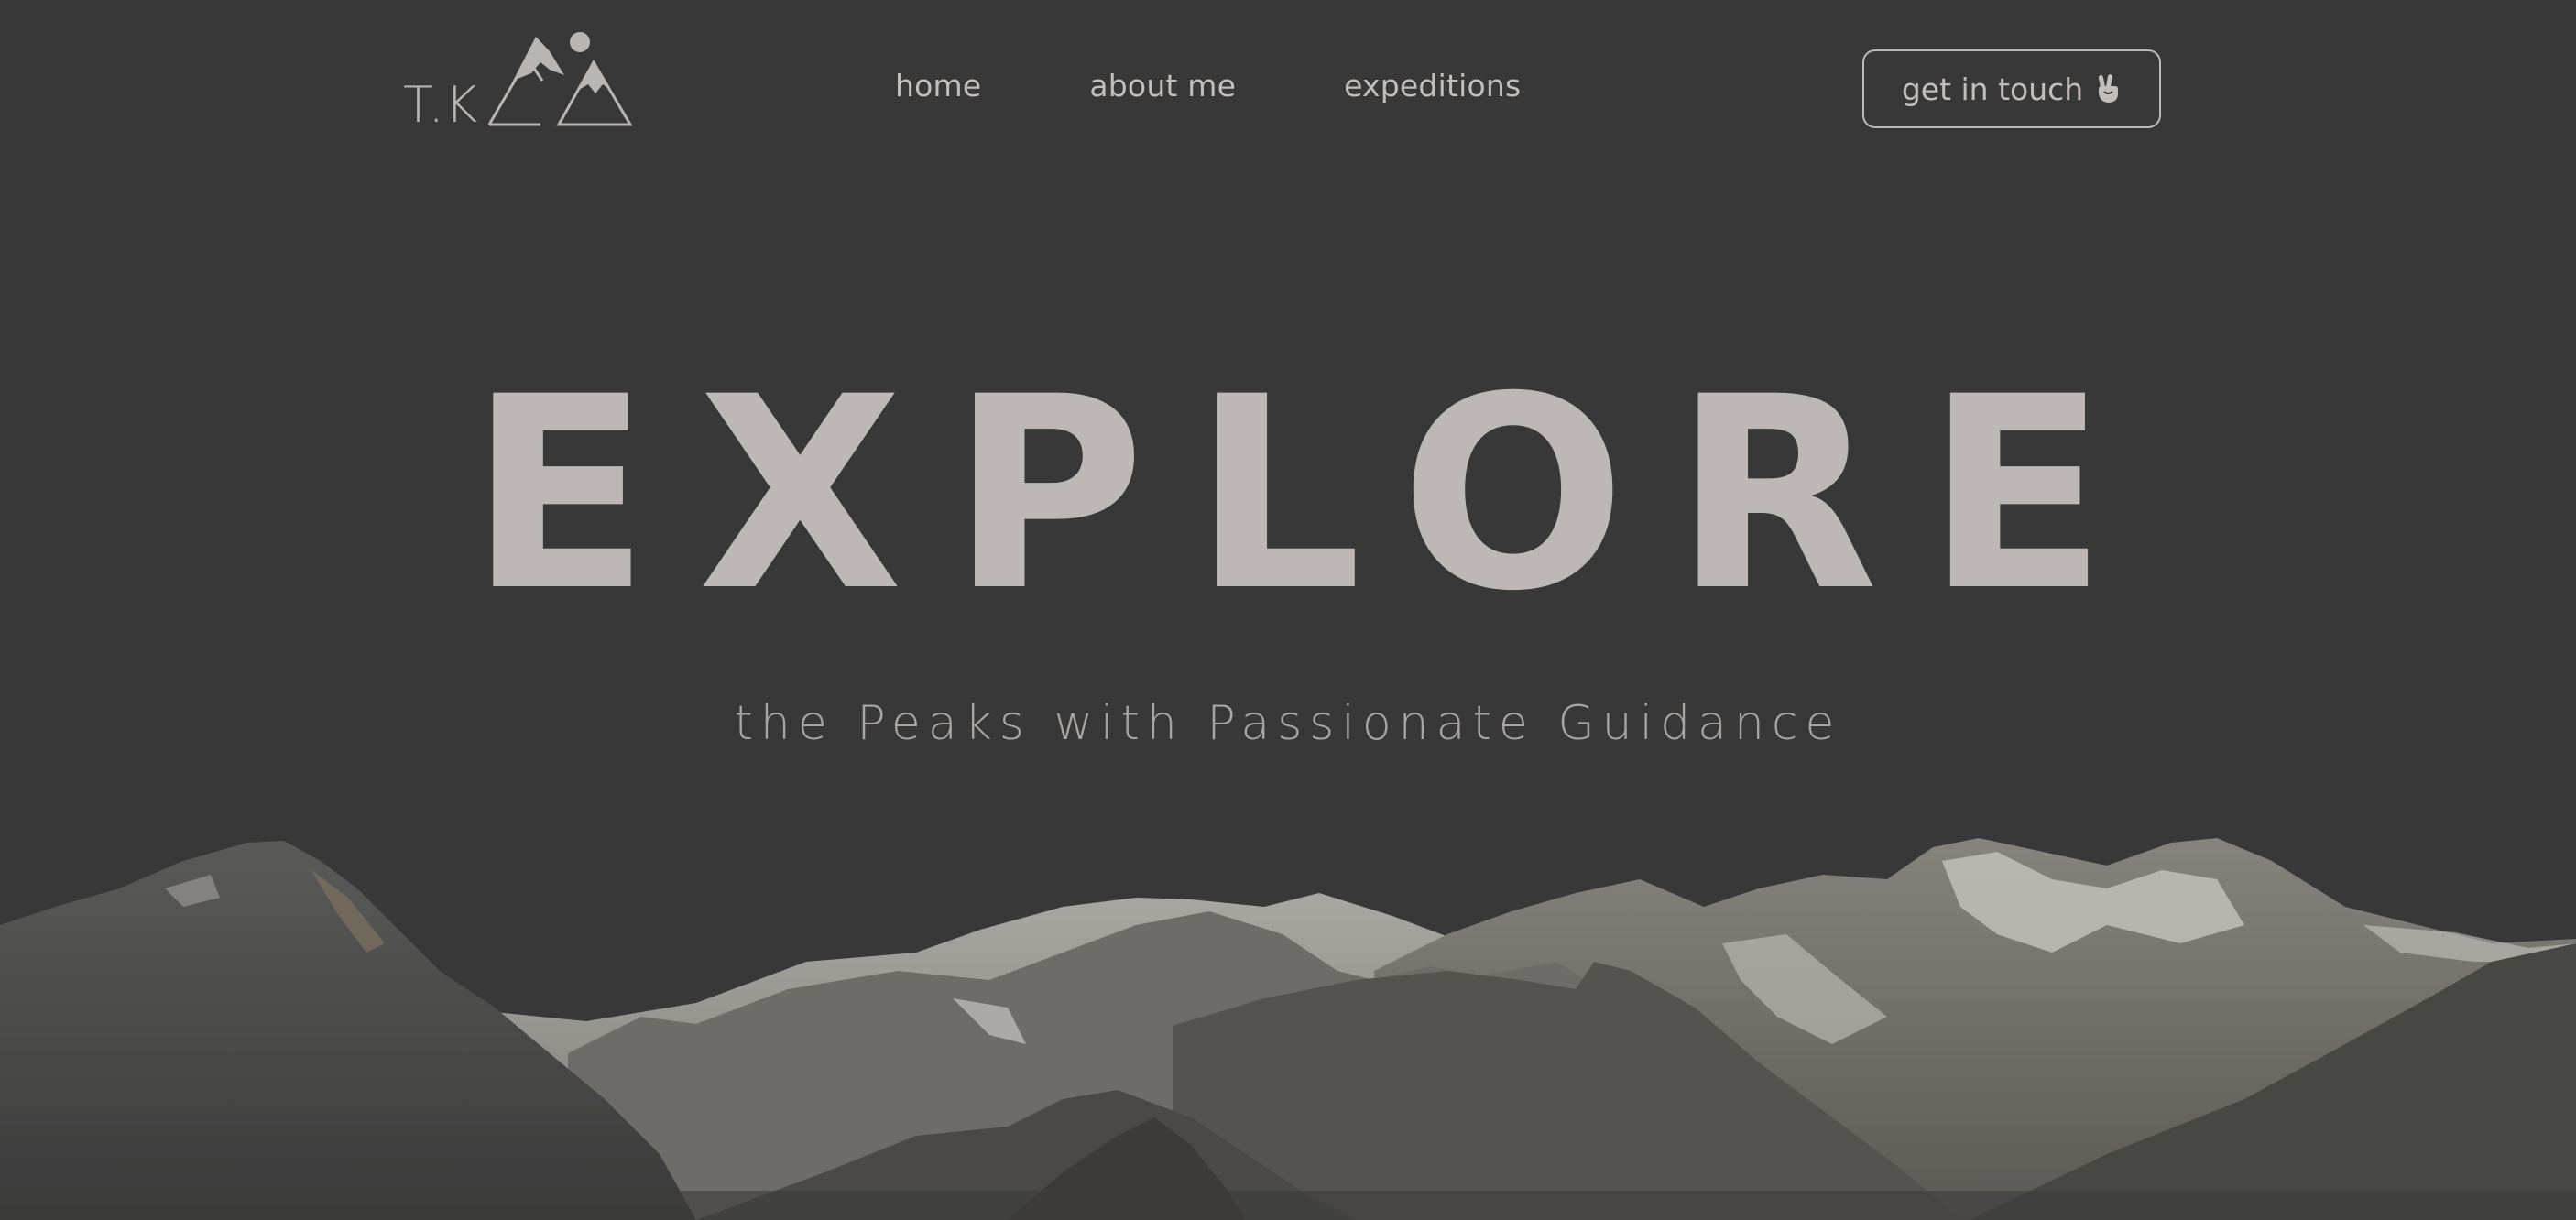 This screenshot has width=2576, height=1220. Describe the element at coordinates (1992, 89) in the screenshot. I see `get-in-touch-label: get in touch` at that location.